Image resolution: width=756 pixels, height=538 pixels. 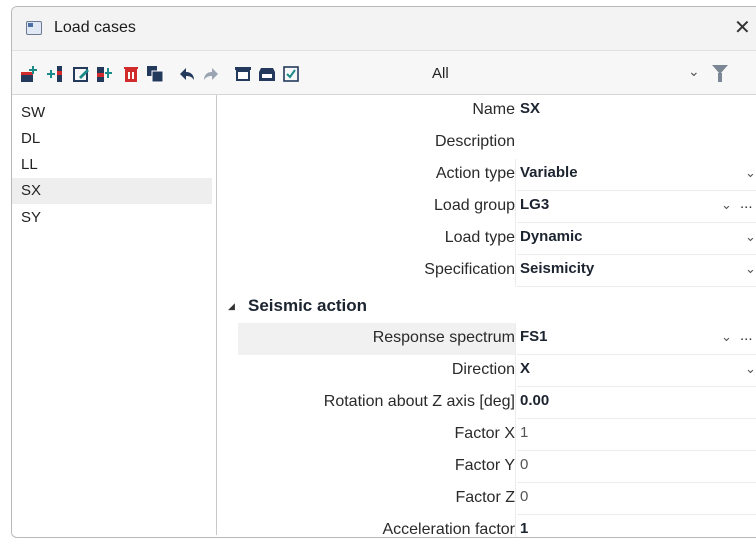 I want to click on table-icon, so click(x=243, y=74).